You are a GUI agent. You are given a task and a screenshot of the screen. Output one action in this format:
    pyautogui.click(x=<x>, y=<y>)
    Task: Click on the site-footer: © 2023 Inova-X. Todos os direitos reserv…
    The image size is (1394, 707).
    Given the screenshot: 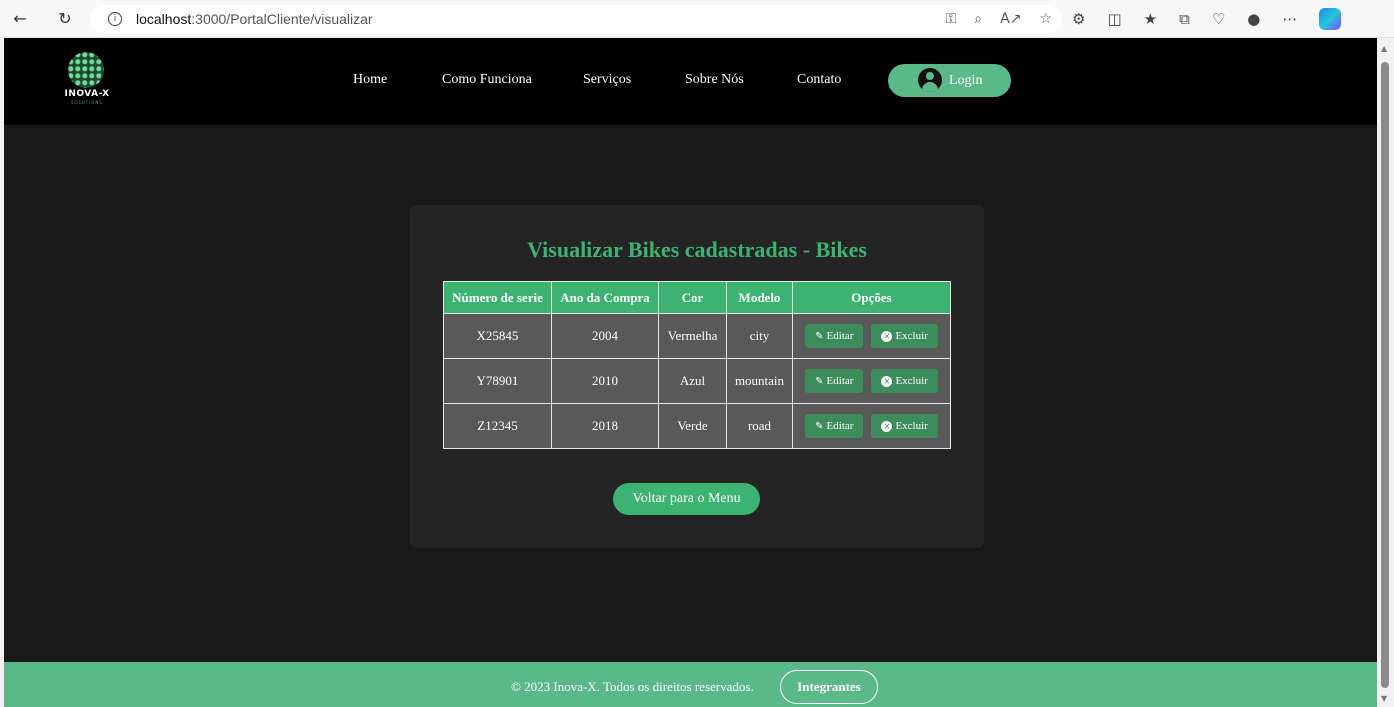 What is the action you would take?
    pyautogui.click(x=690, y=684)
    